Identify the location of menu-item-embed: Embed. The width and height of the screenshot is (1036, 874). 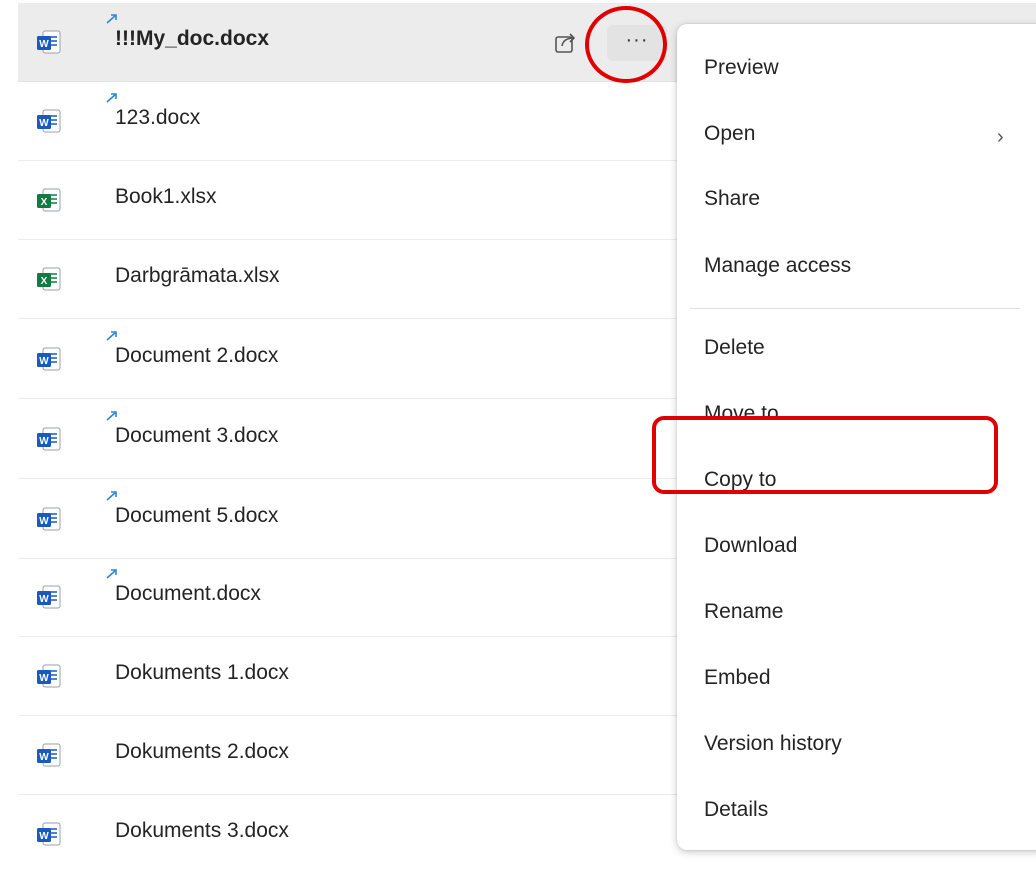
(737, 678).